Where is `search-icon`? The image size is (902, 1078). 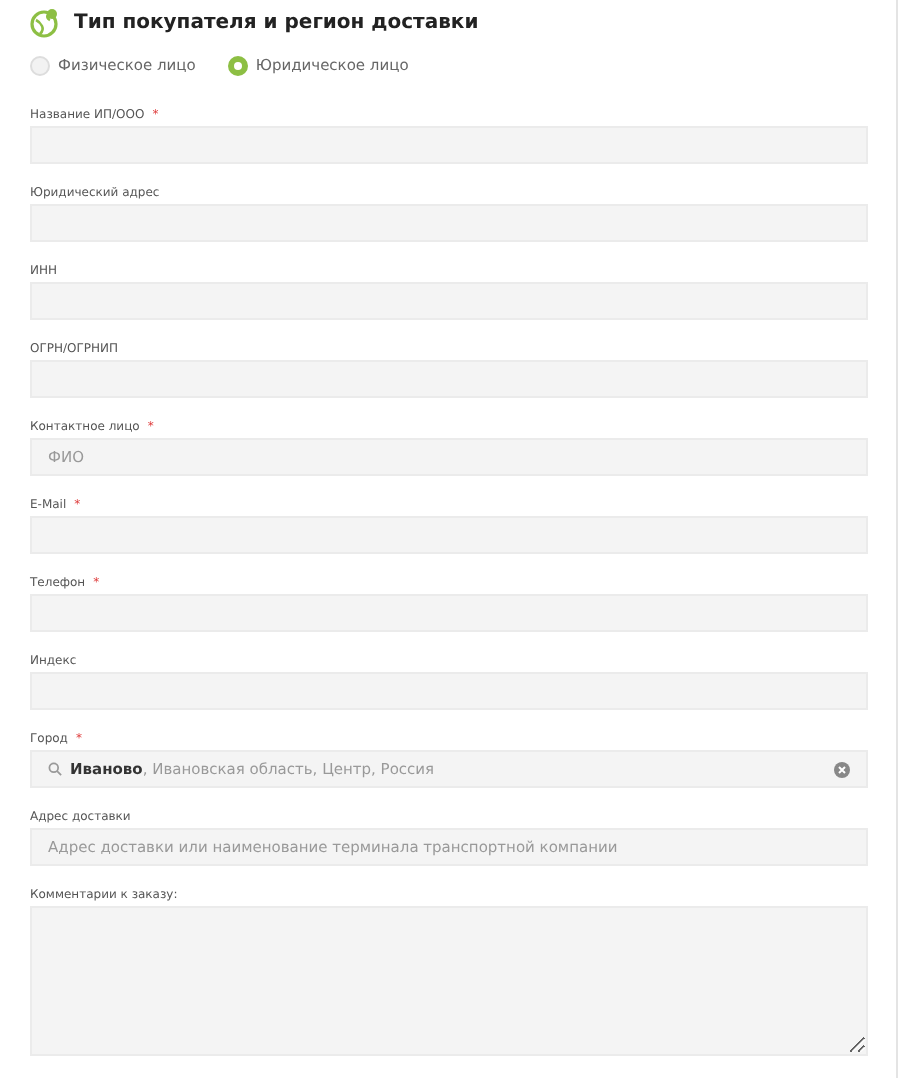
search-icon is located at coordinates (55, 769).